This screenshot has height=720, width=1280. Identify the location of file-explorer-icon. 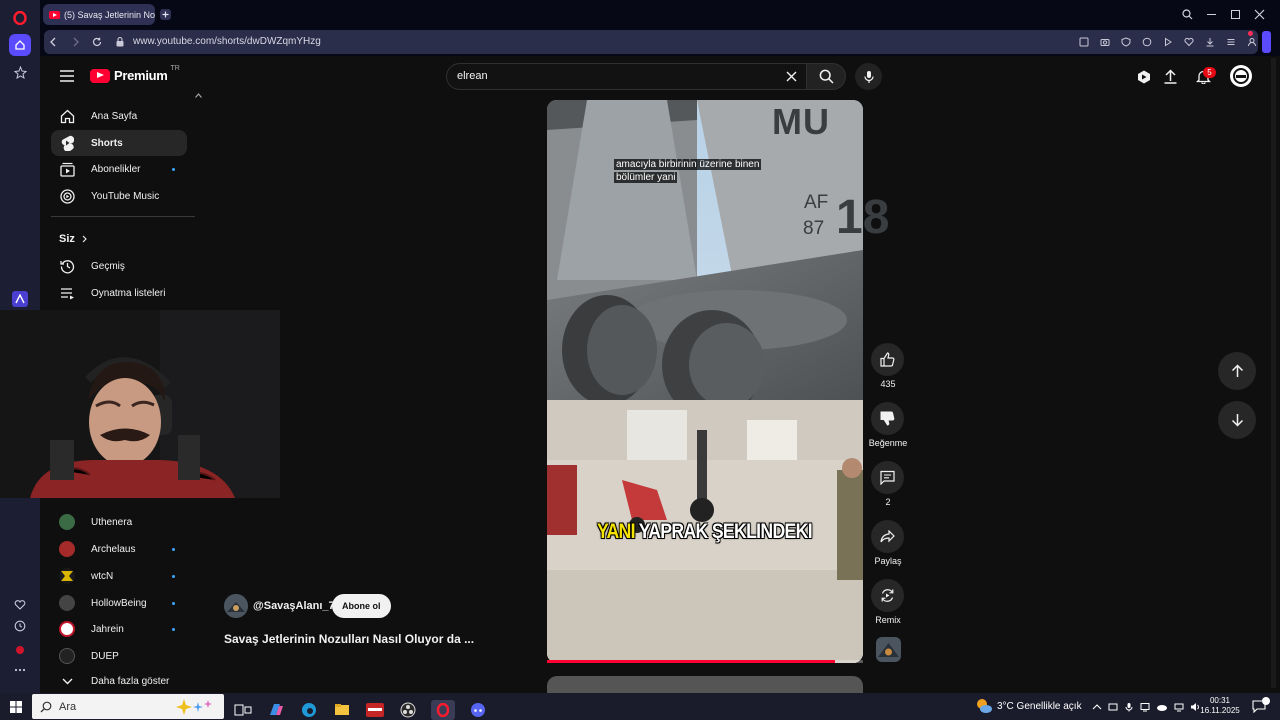
(342, 710).